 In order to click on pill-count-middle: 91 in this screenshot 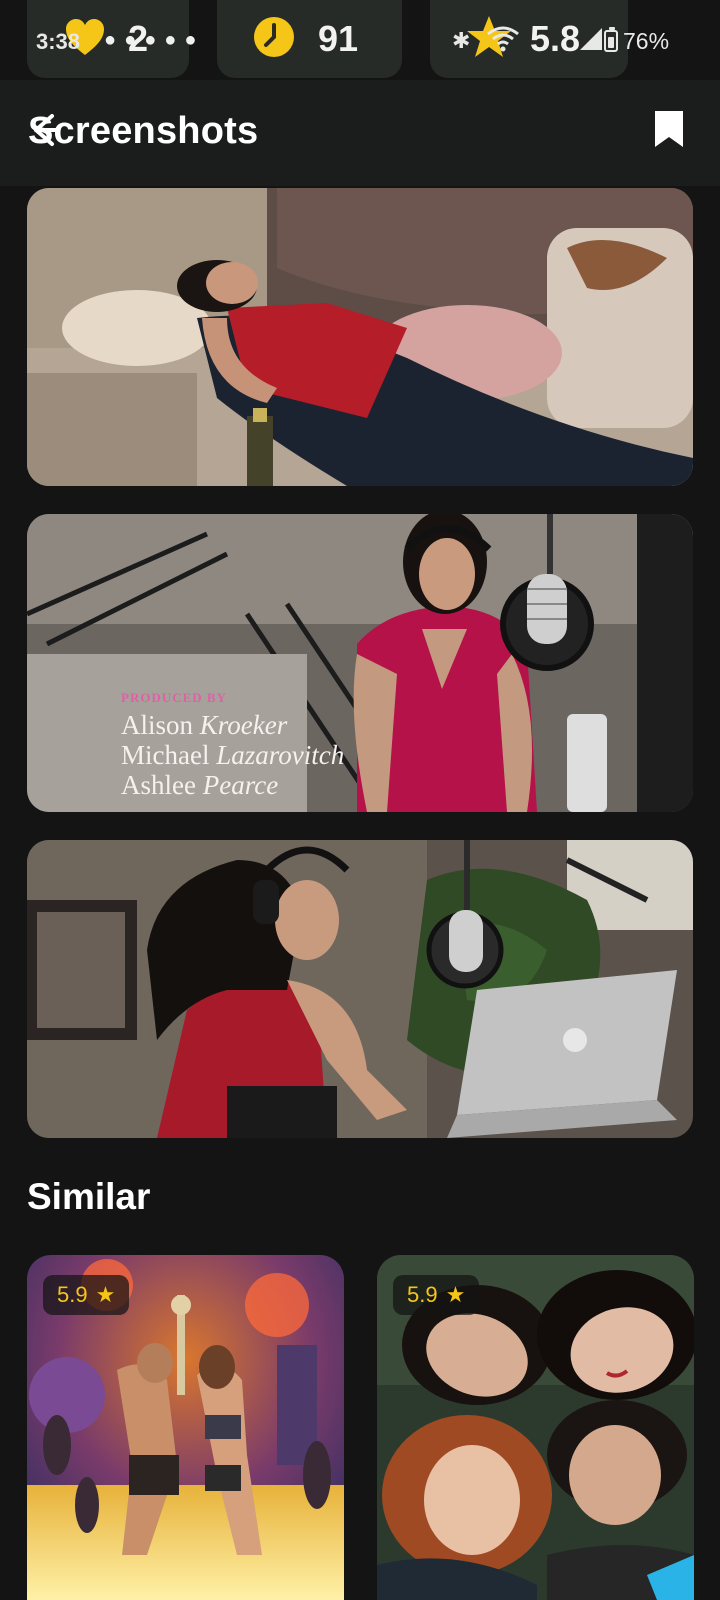, I will do `click(338, 38)`.